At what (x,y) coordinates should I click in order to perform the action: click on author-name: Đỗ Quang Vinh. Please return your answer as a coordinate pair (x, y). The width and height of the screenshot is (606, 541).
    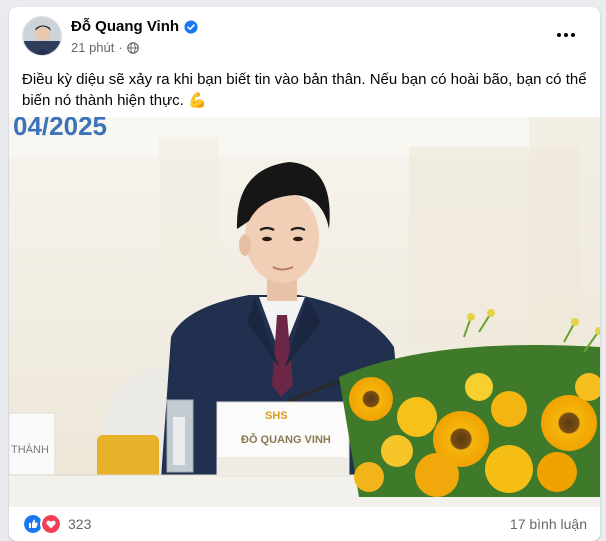
    Looking at the image, I should click on (125, 26).